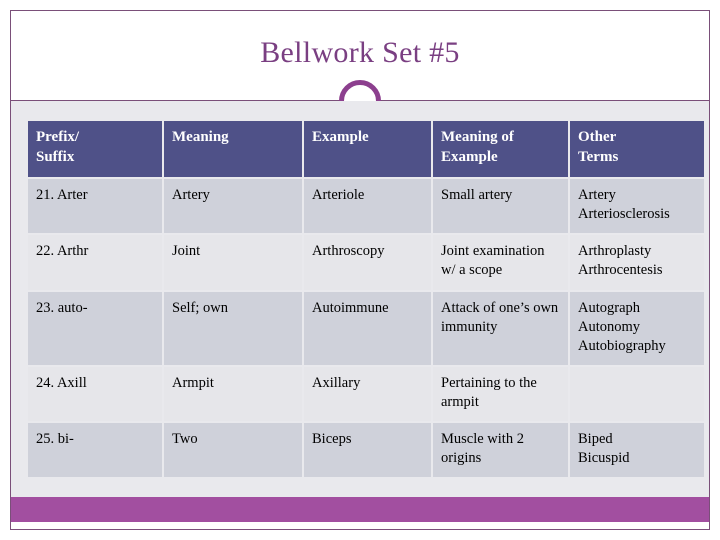 Image resolution: width=720 pixels, height=540 pixels. I want to click on column-header-example: Example, so click(367, 149).